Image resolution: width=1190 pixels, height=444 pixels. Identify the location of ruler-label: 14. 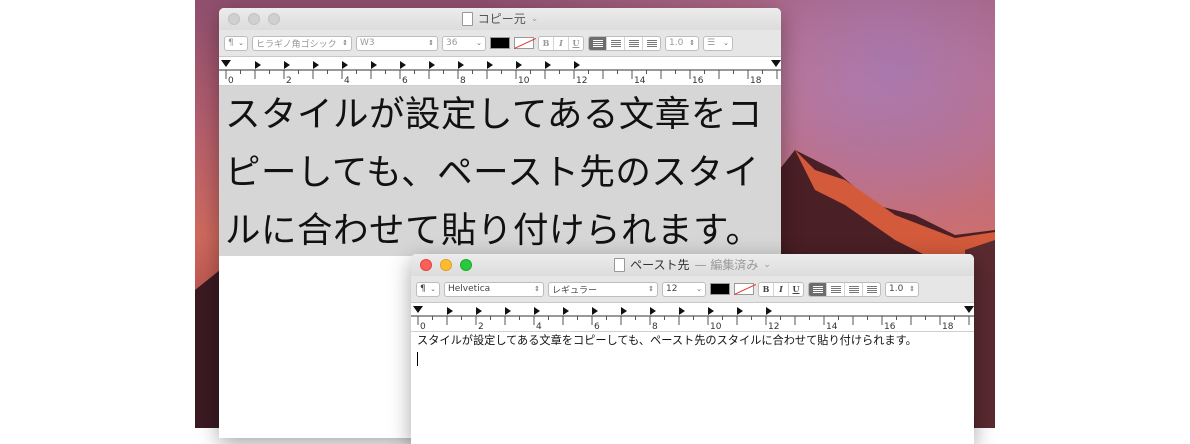
(640, 80).